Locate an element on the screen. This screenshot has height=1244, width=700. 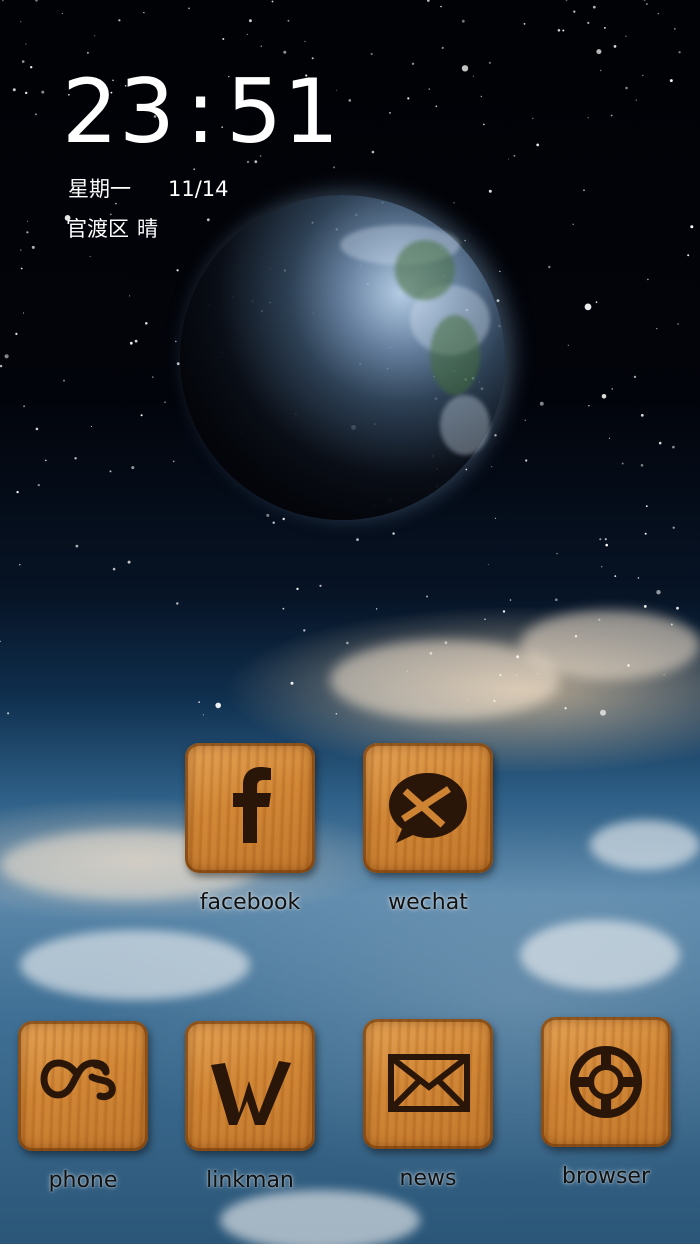
app-label-linkman: linkman is located at coordinates (250, 1180).